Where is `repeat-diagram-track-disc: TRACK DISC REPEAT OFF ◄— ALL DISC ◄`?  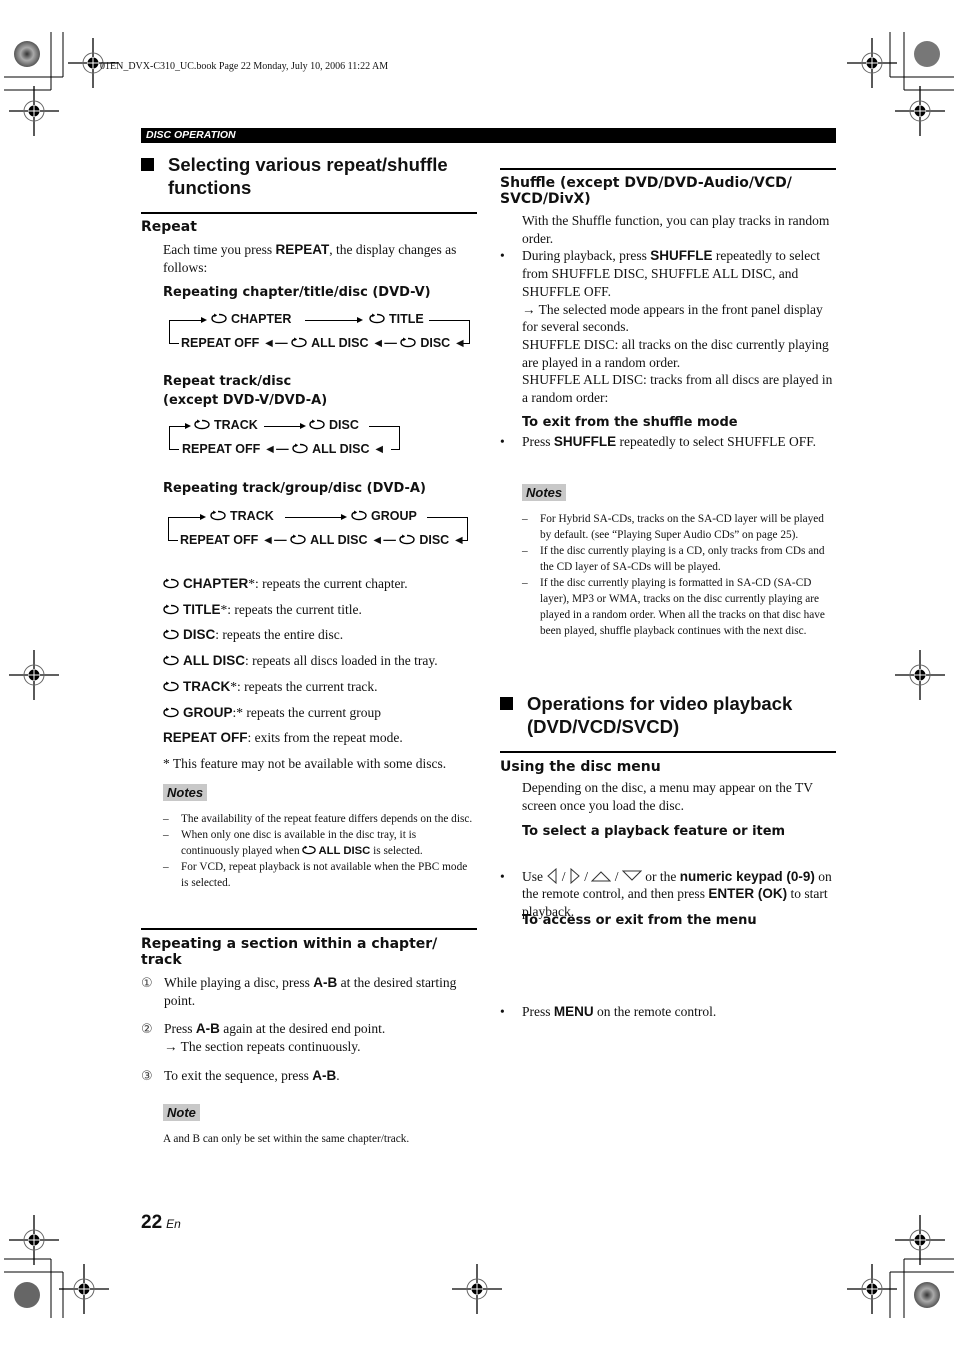 repeat-diagram-track-disc: TRACK DISC REPEAT OFF ◄— ALL DISC ◄ is located at coordinates (283, 437).